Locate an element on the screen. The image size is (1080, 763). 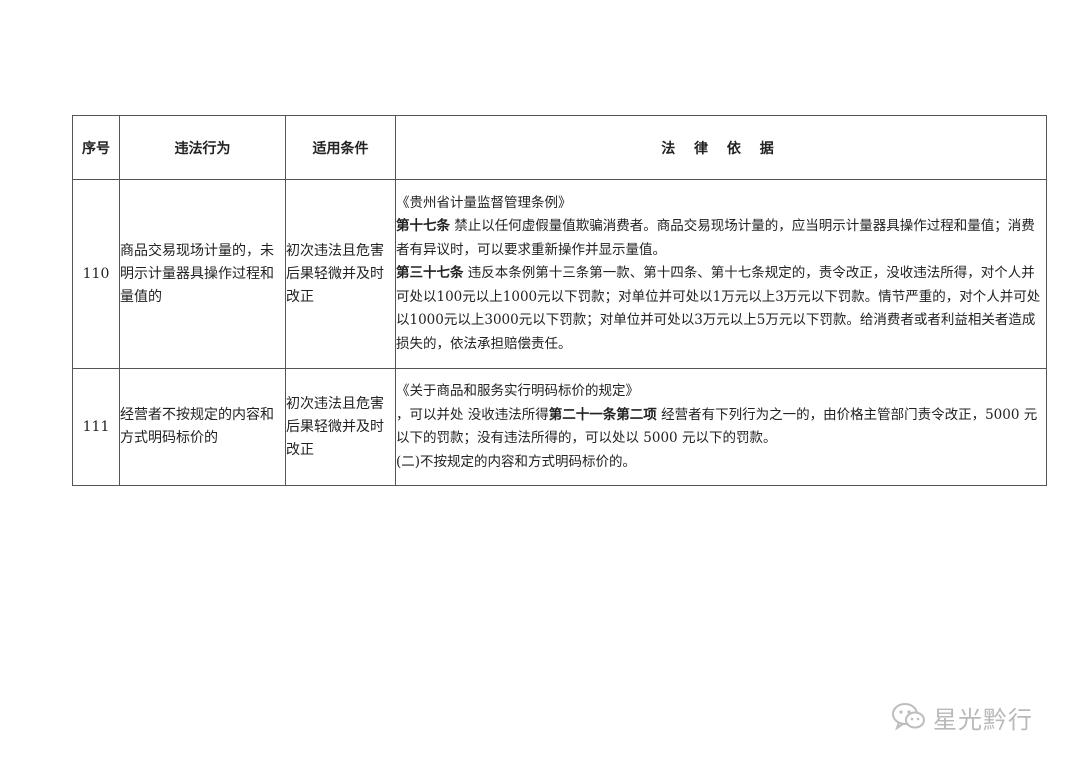
basis-source: 《贵州省计量监督管理条例》 is located at coordinates (484, 202).